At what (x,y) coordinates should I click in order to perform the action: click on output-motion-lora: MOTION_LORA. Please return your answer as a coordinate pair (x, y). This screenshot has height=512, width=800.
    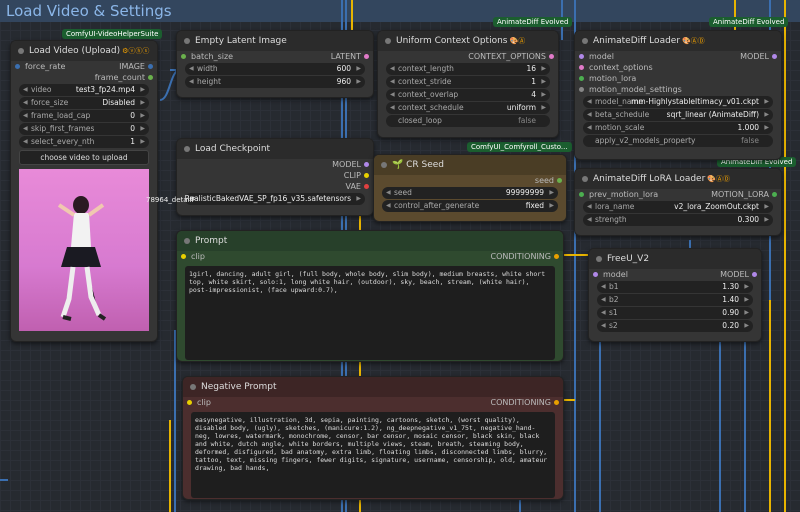
    Looking at the image, I should click on (740, 194).